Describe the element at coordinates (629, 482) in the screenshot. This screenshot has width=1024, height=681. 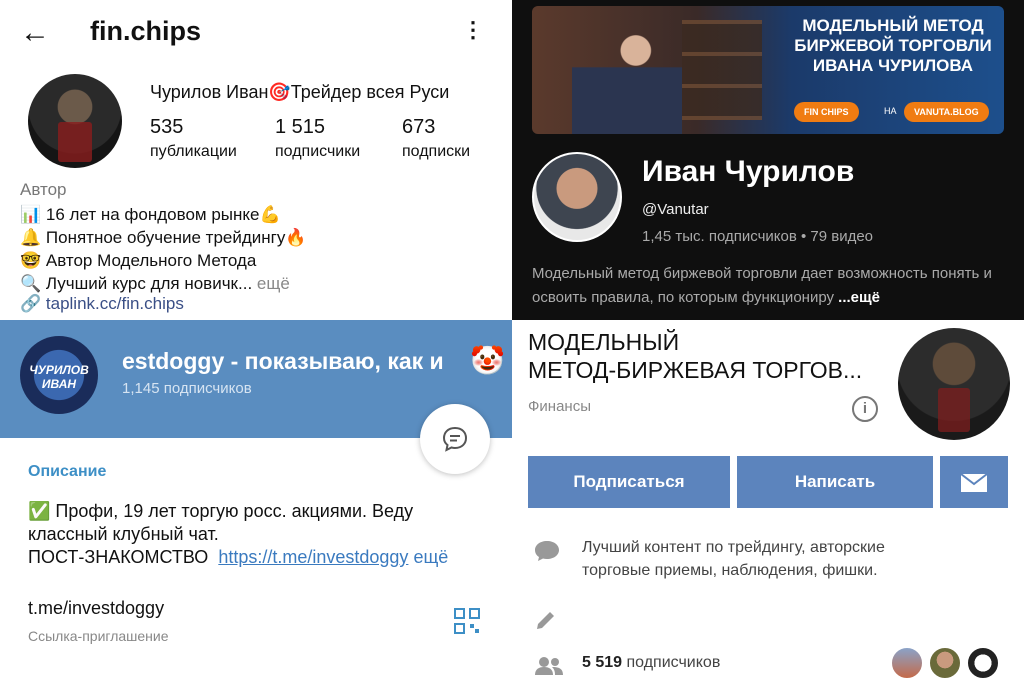
I see `subscribe-button: Подписаться` at that location.